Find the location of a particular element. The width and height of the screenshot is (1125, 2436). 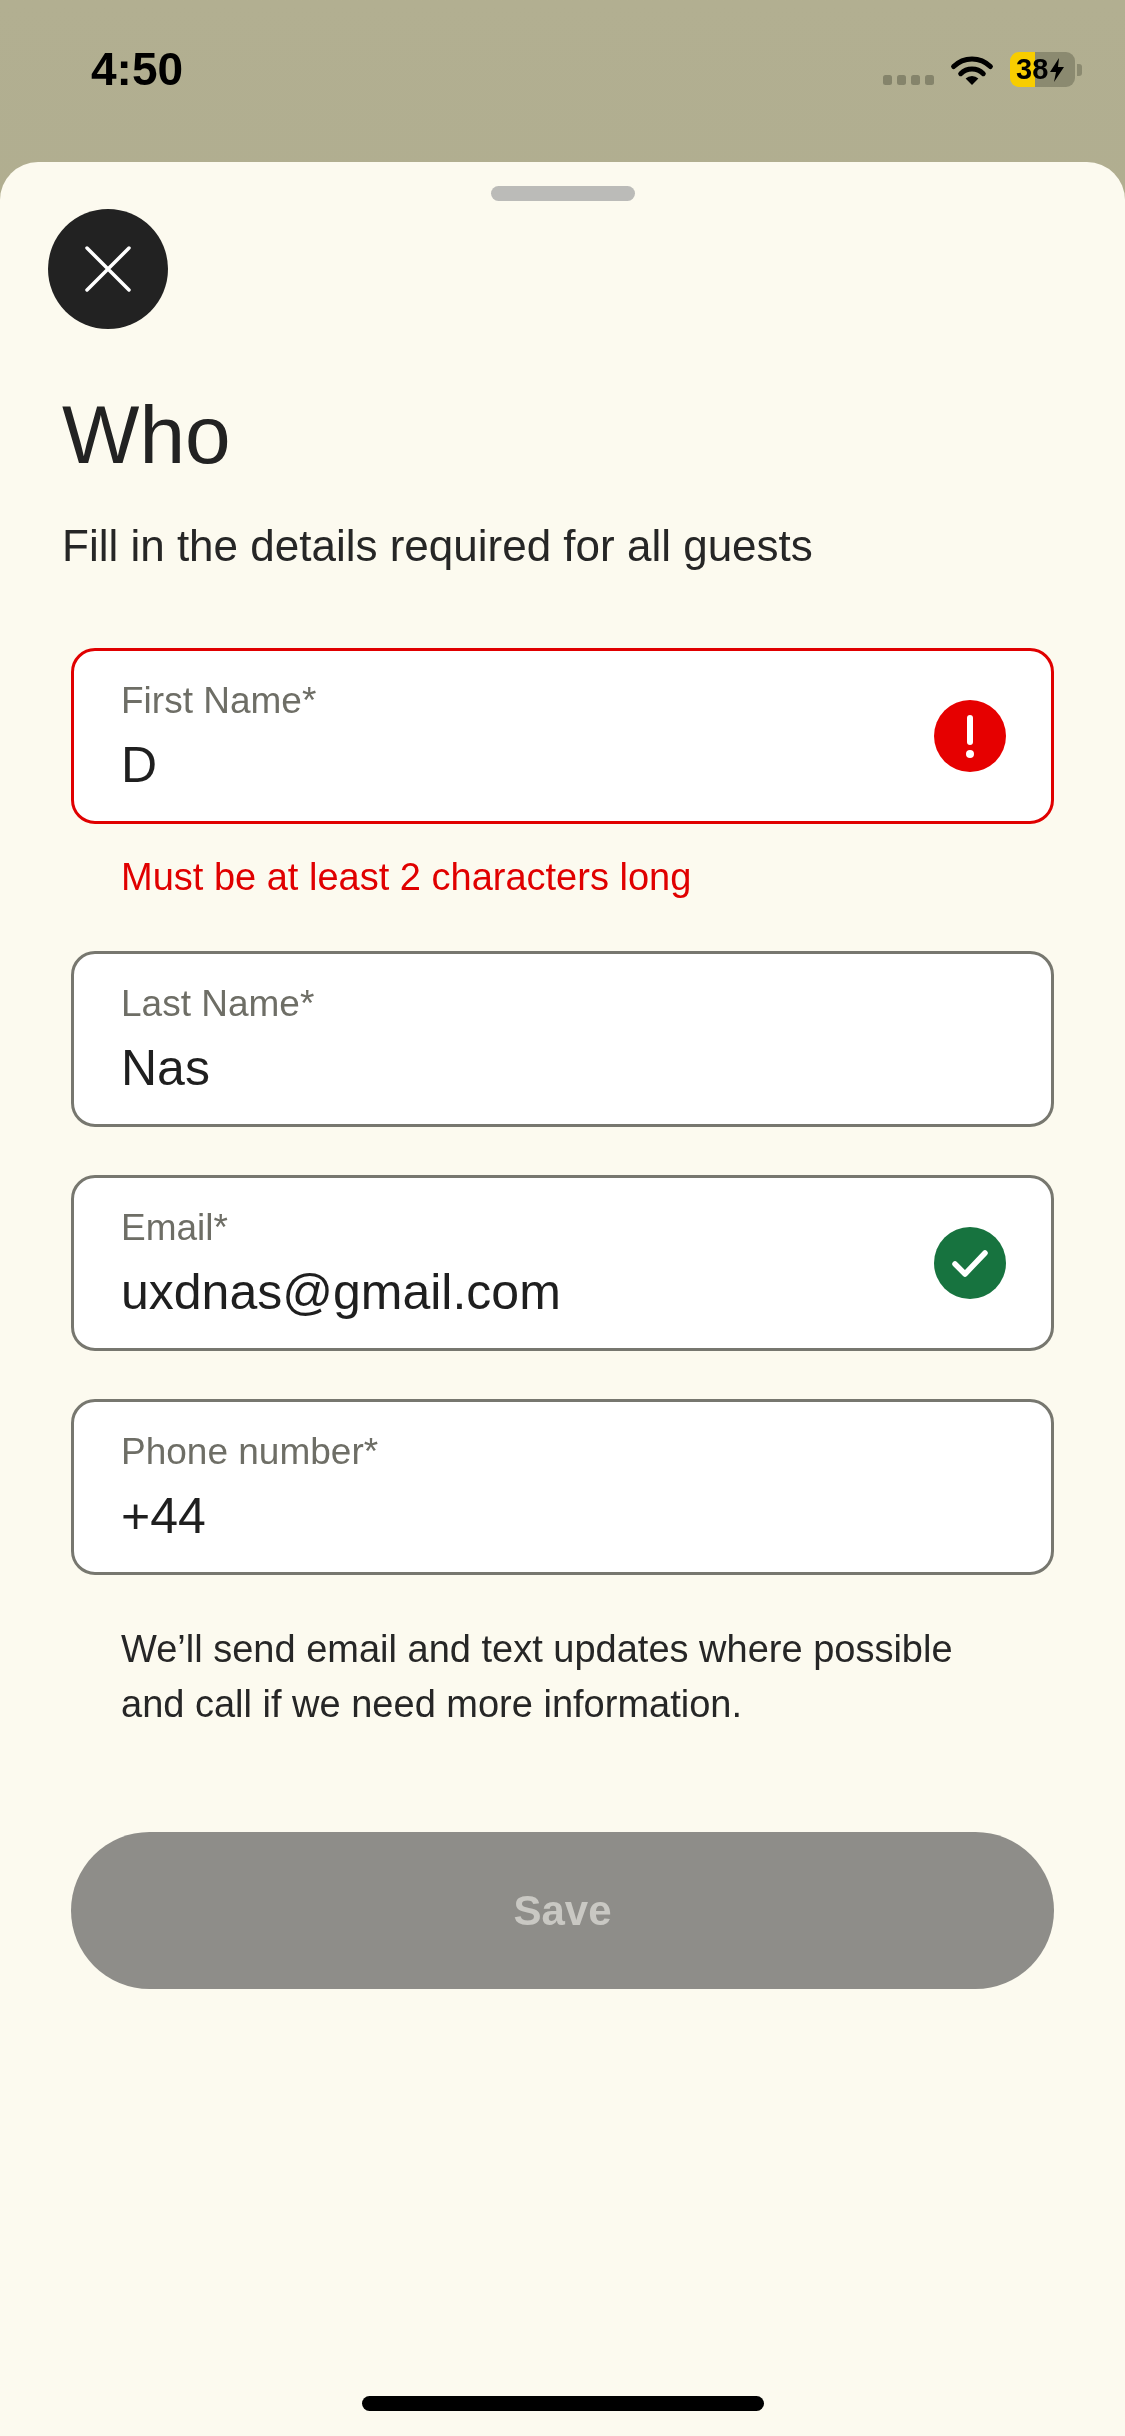

field-label: Email* is located at coordinates (174, 1227).